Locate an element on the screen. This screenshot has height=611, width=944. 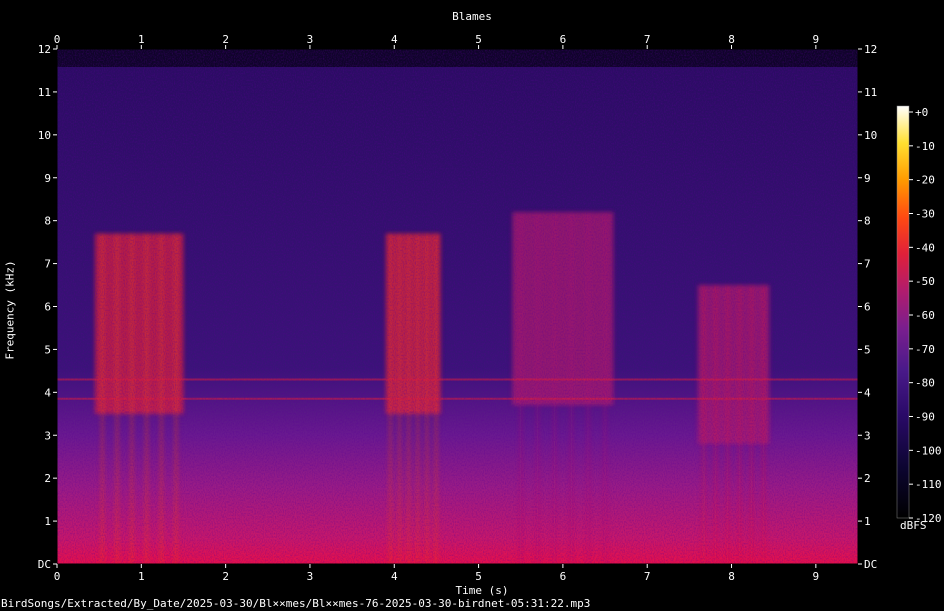
x-tick-label-top: 8 is located at coordinates (731, 39).